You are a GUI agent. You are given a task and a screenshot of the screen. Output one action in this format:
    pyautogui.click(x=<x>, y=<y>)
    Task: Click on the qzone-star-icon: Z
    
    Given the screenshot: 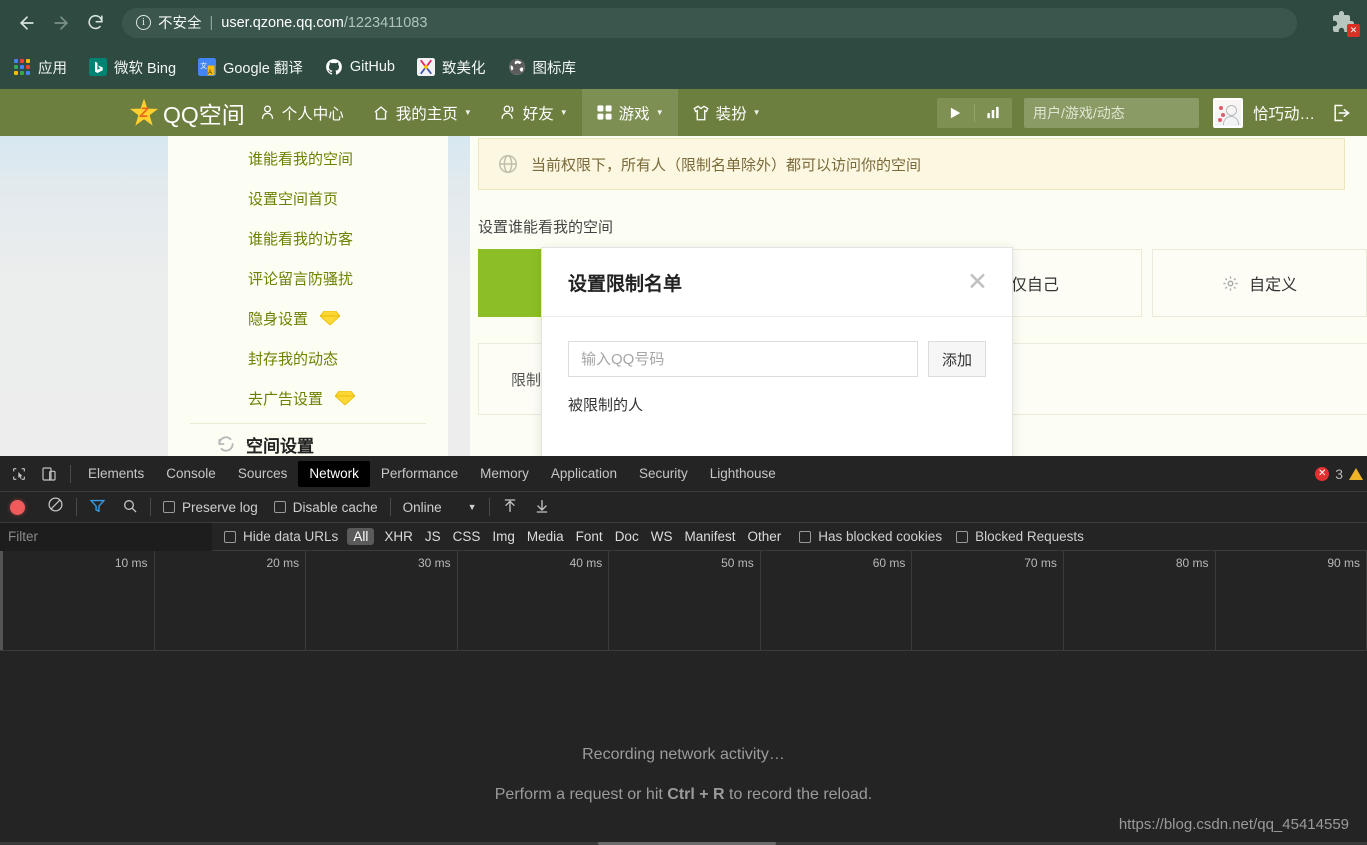 What is the action you would take?
    pyautogui.click(x=144, y=112)
    